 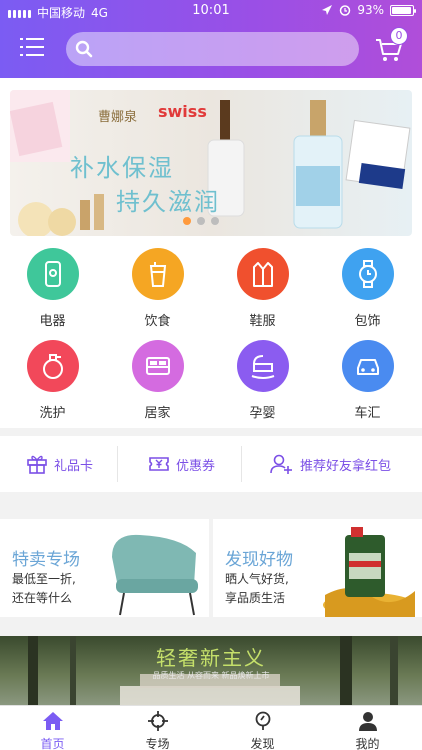 I want to click on banner-brand-en: swiss, so click(x=182, y=111).